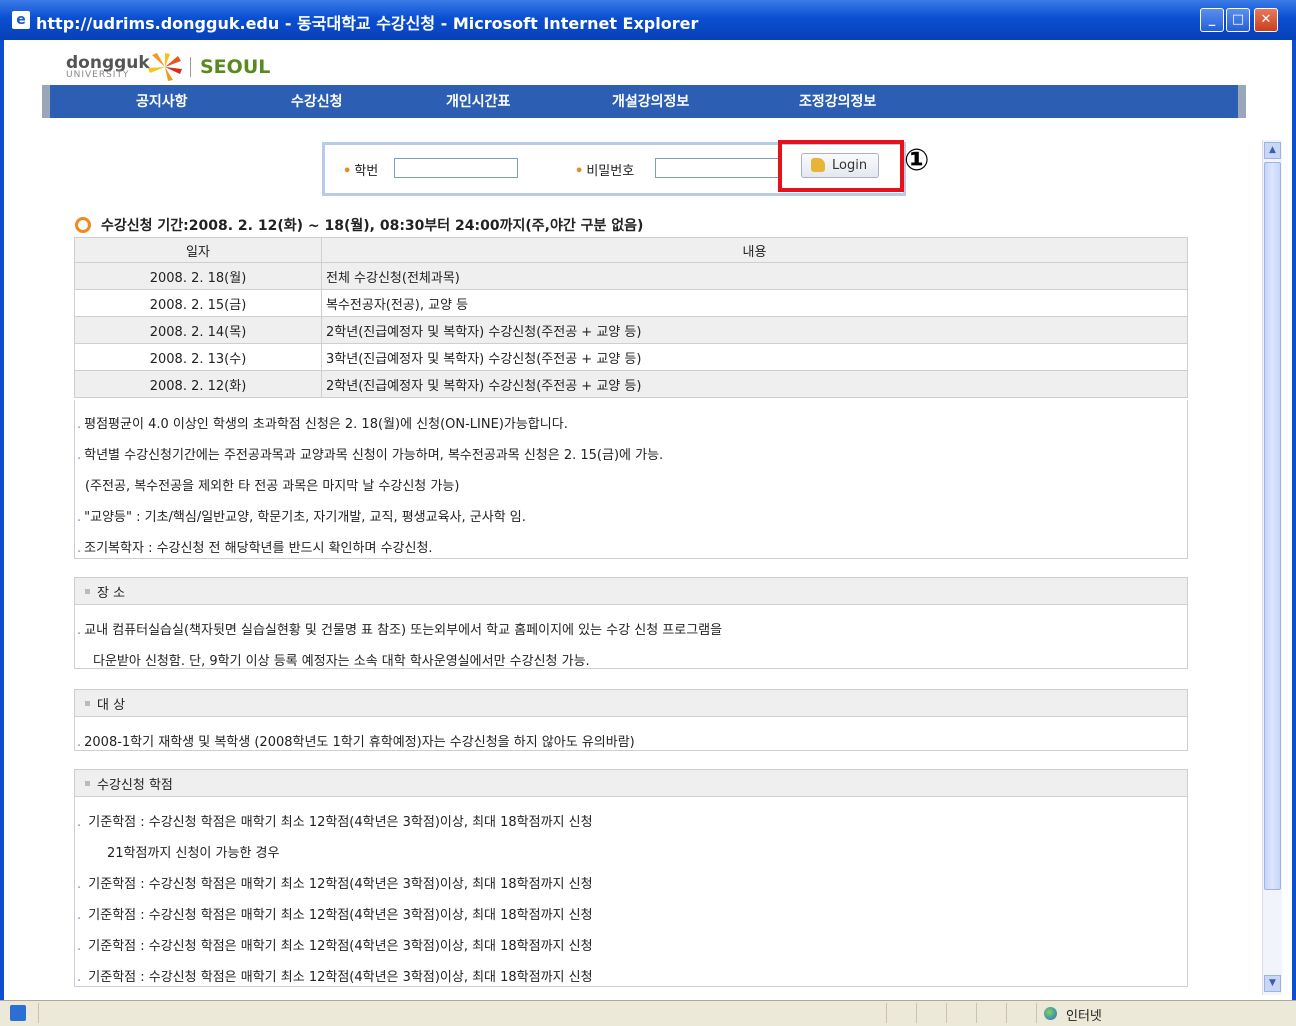  I want to click on logo-sub: UNIVERSITY, so click(98, 75).